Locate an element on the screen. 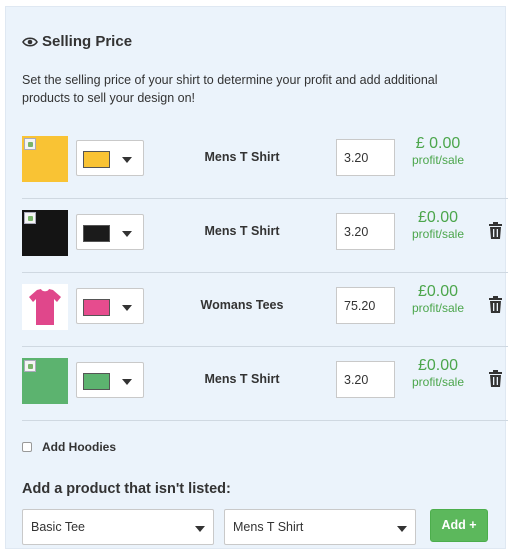  product-select: Mens T Shirt is located at coordinates (320, 527).